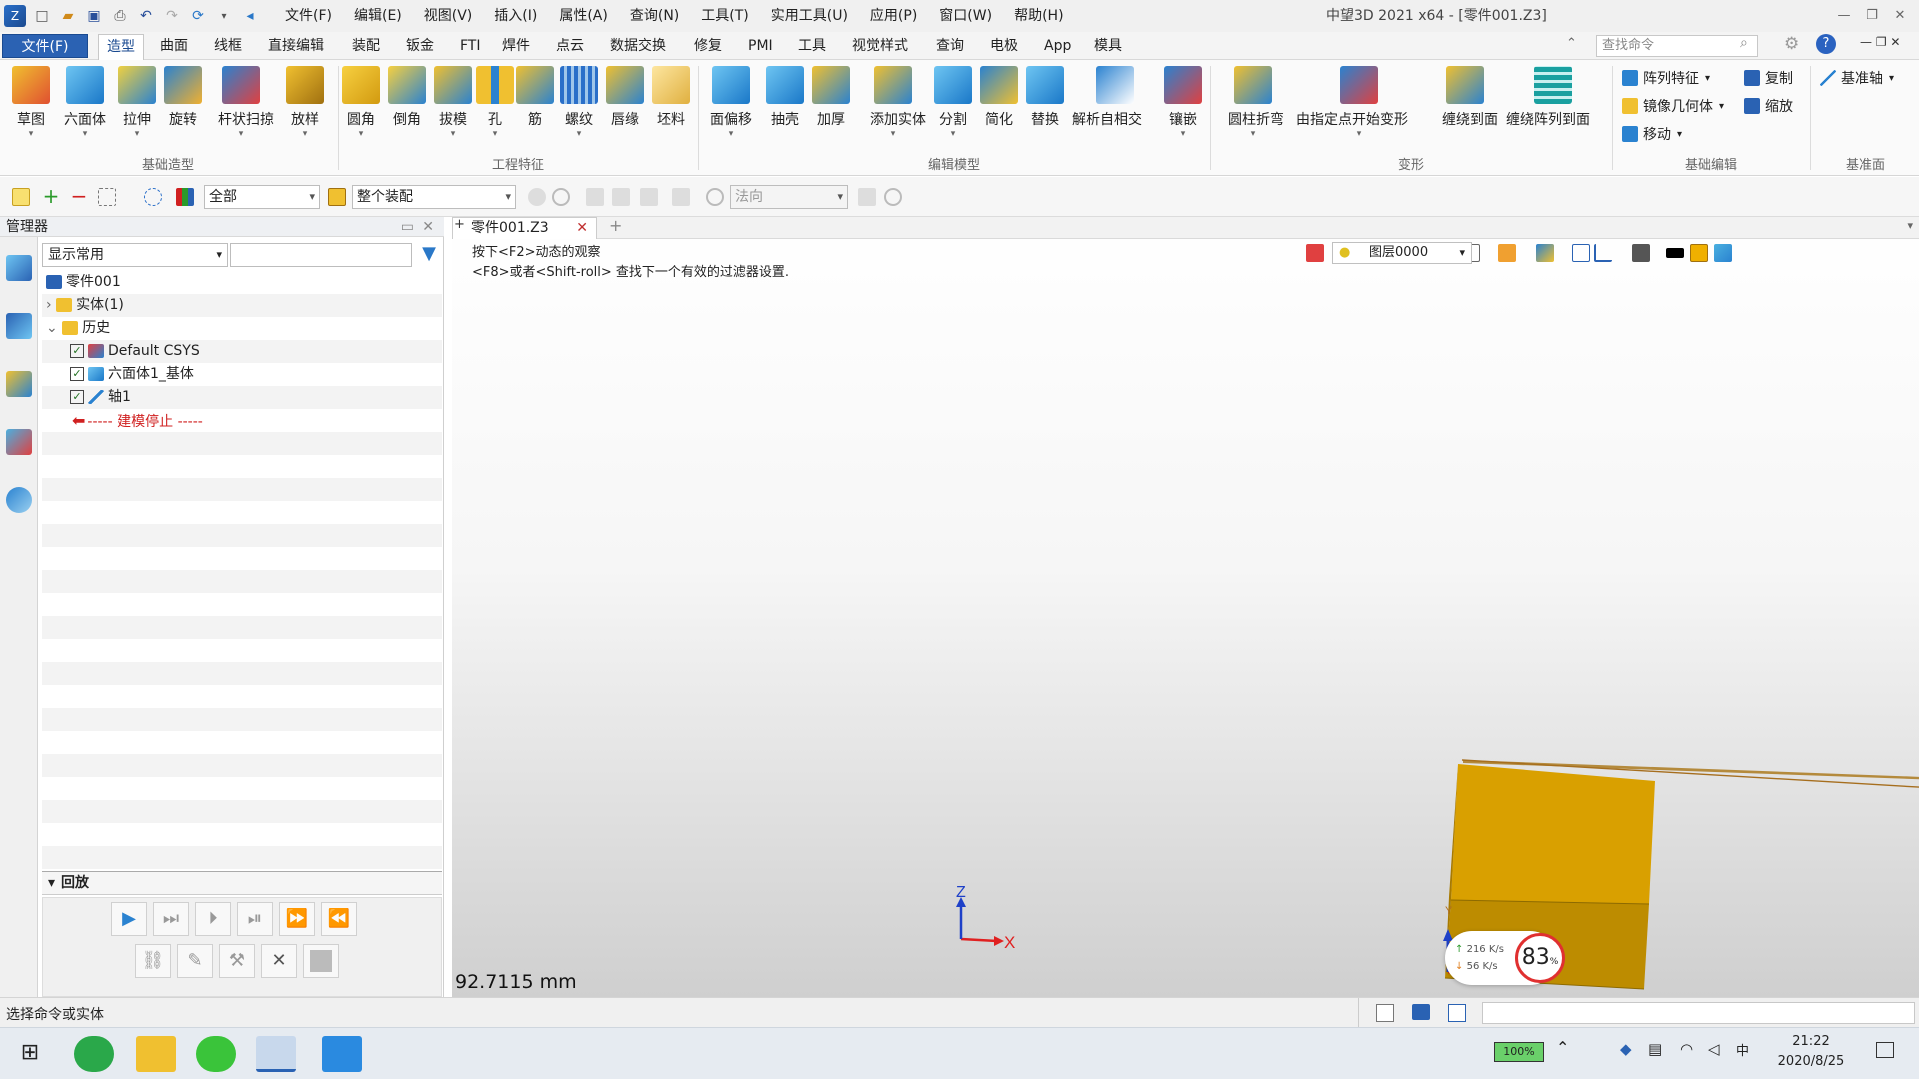 This screenshot has width=1919, height=1079. What do you see at coordinates (174, 47) in the screenshot?
I see `tab-surface: 曲面` at bounding box center [174, 47].